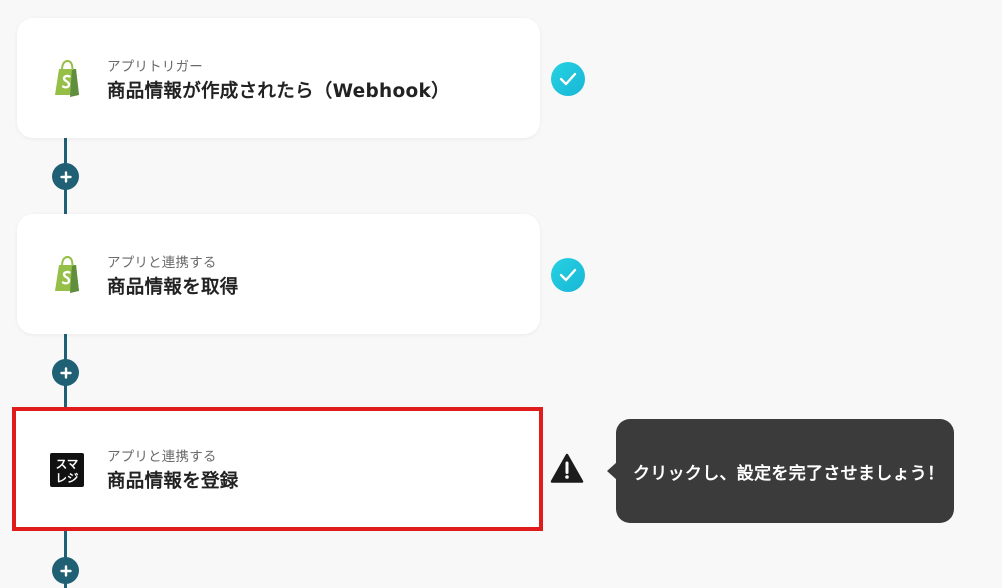  What do you see at coordinates (567, 468) in the screenshot?
I see `warning-icon` at bounding box center [567, 468].